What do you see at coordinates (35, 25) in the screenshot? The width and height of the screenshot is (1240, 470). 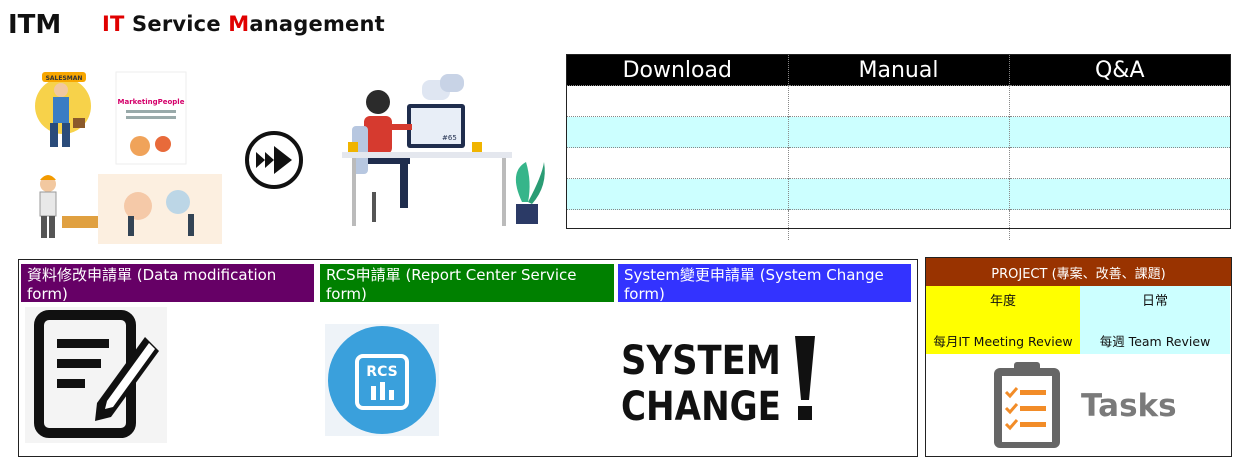 I see `page-title: ITM` at bounding box center [35, 25].